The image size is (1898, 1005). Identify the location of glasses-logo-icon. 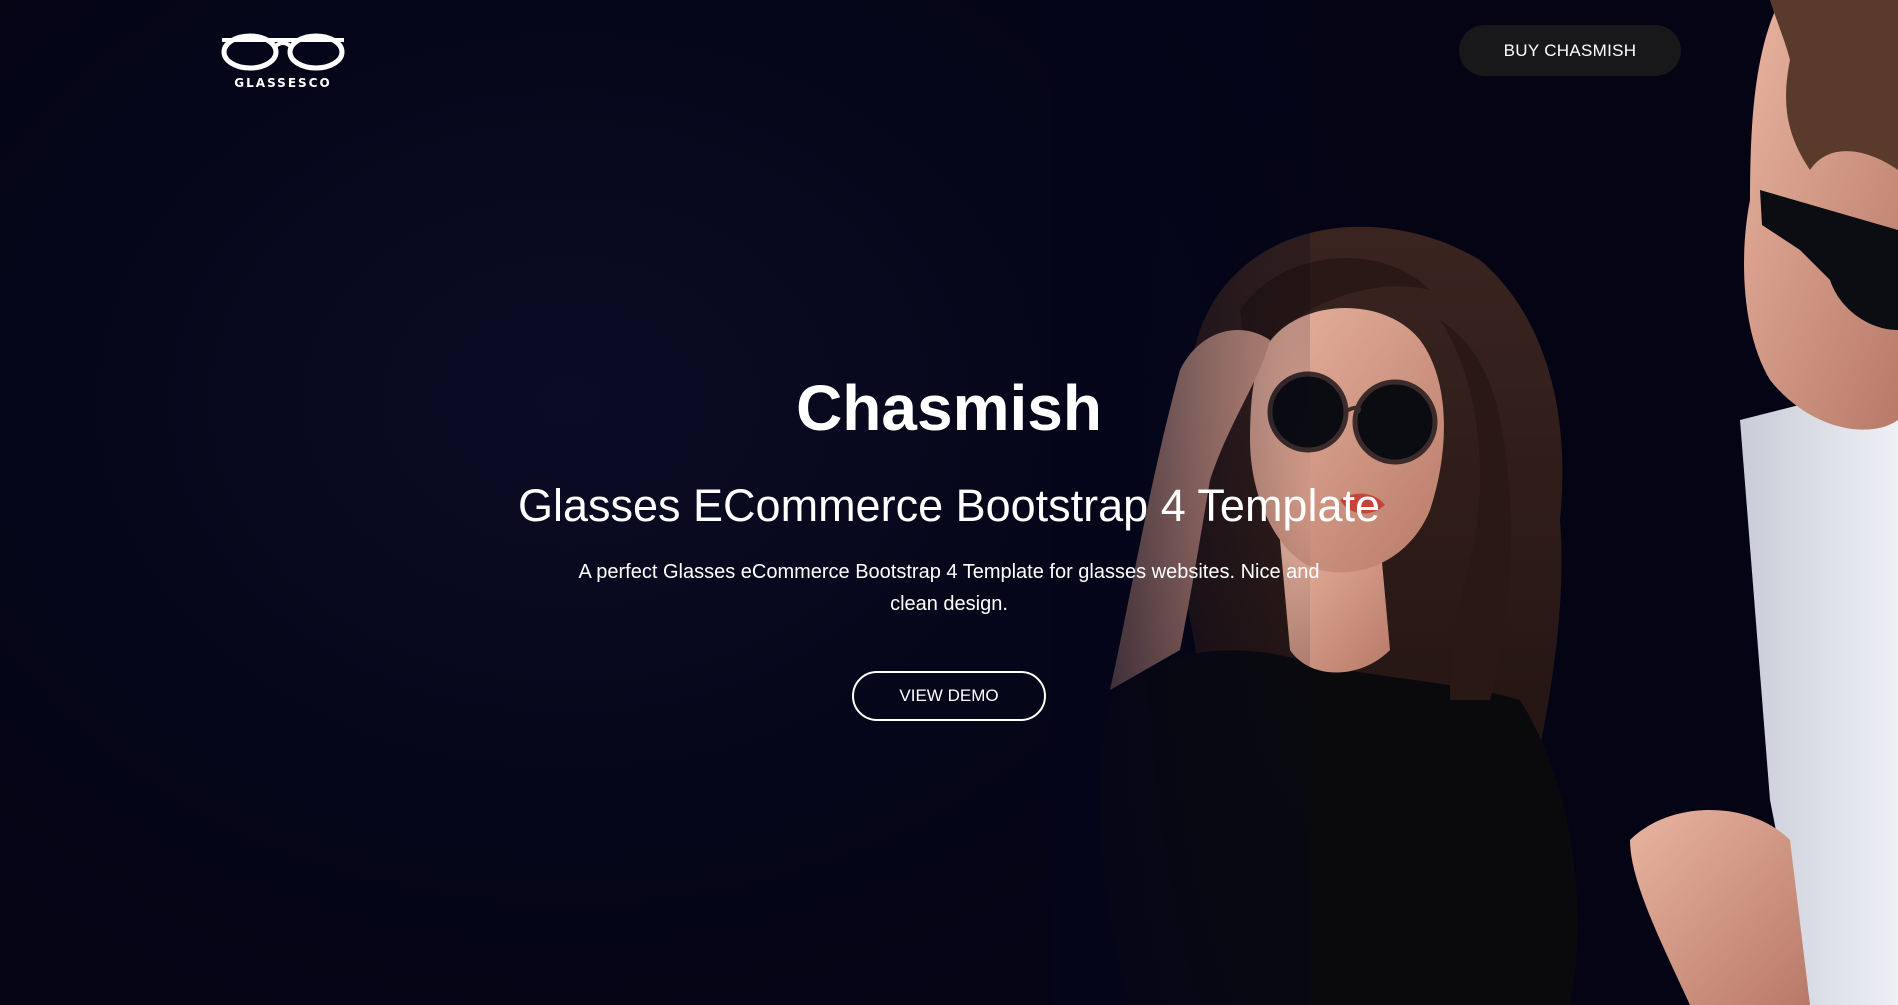
(283, 52).